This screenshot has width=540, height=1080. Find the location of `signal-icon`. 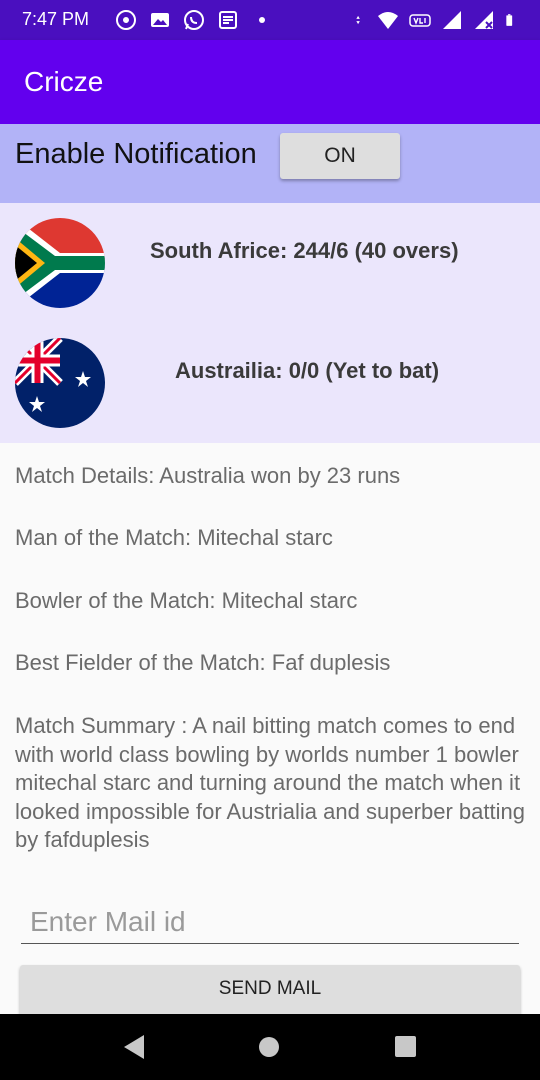

signal-icon is located at coordinates (452, 20).